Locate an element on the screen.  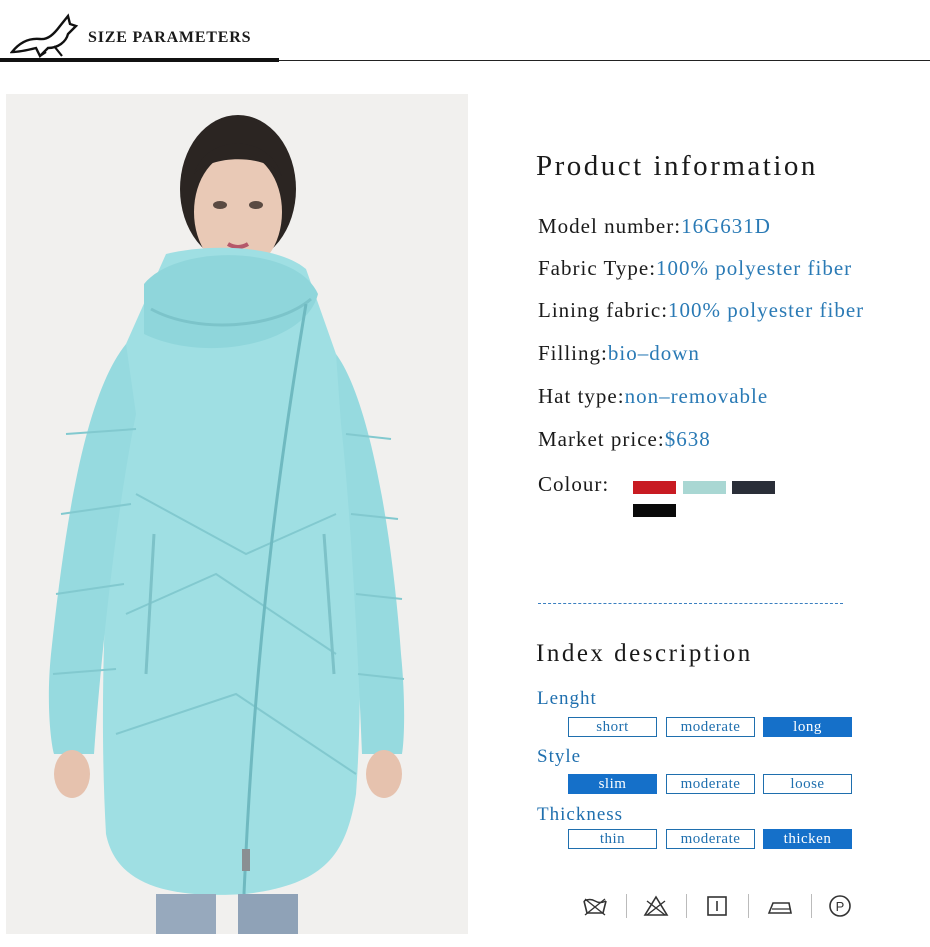
index-title: Index description is located at coordinates (644, 653).